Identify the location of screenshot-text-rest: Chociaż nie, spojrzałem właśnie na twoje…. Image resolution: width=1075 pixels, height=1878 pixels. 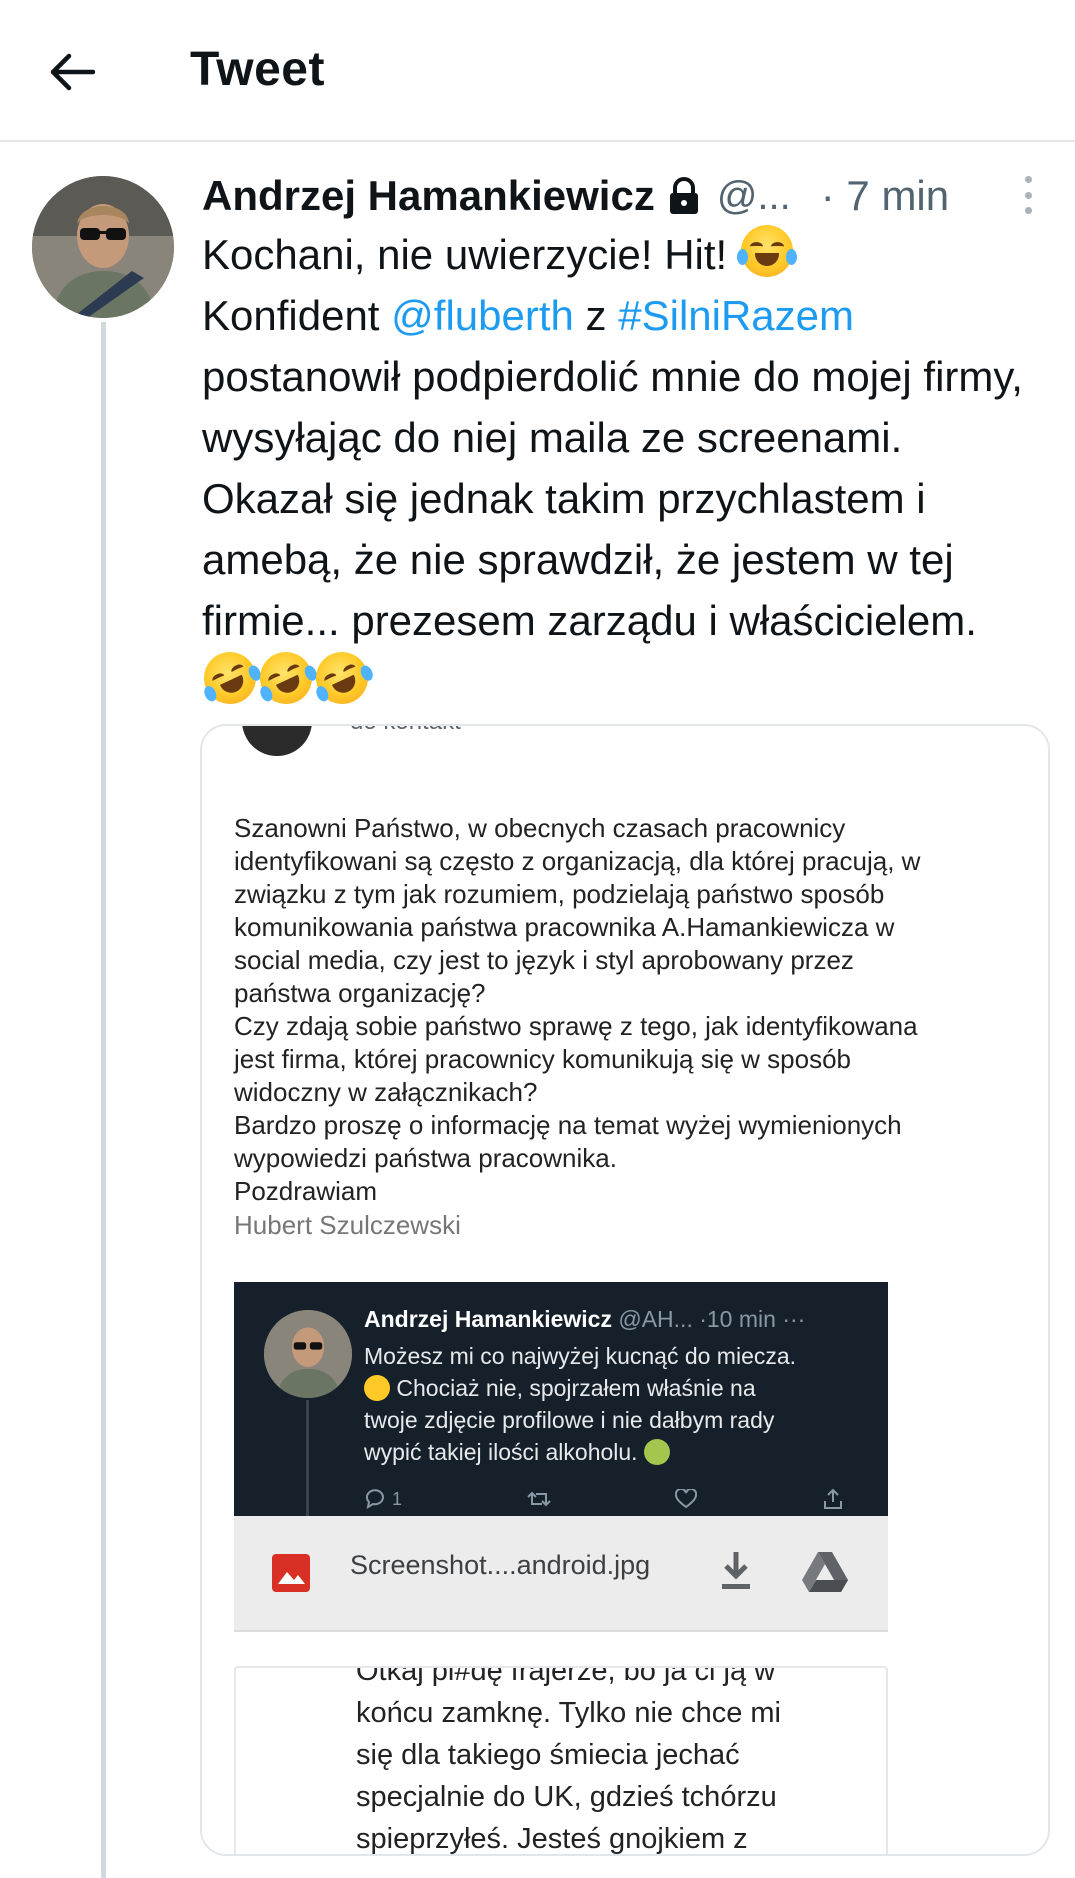
(569, 1420).